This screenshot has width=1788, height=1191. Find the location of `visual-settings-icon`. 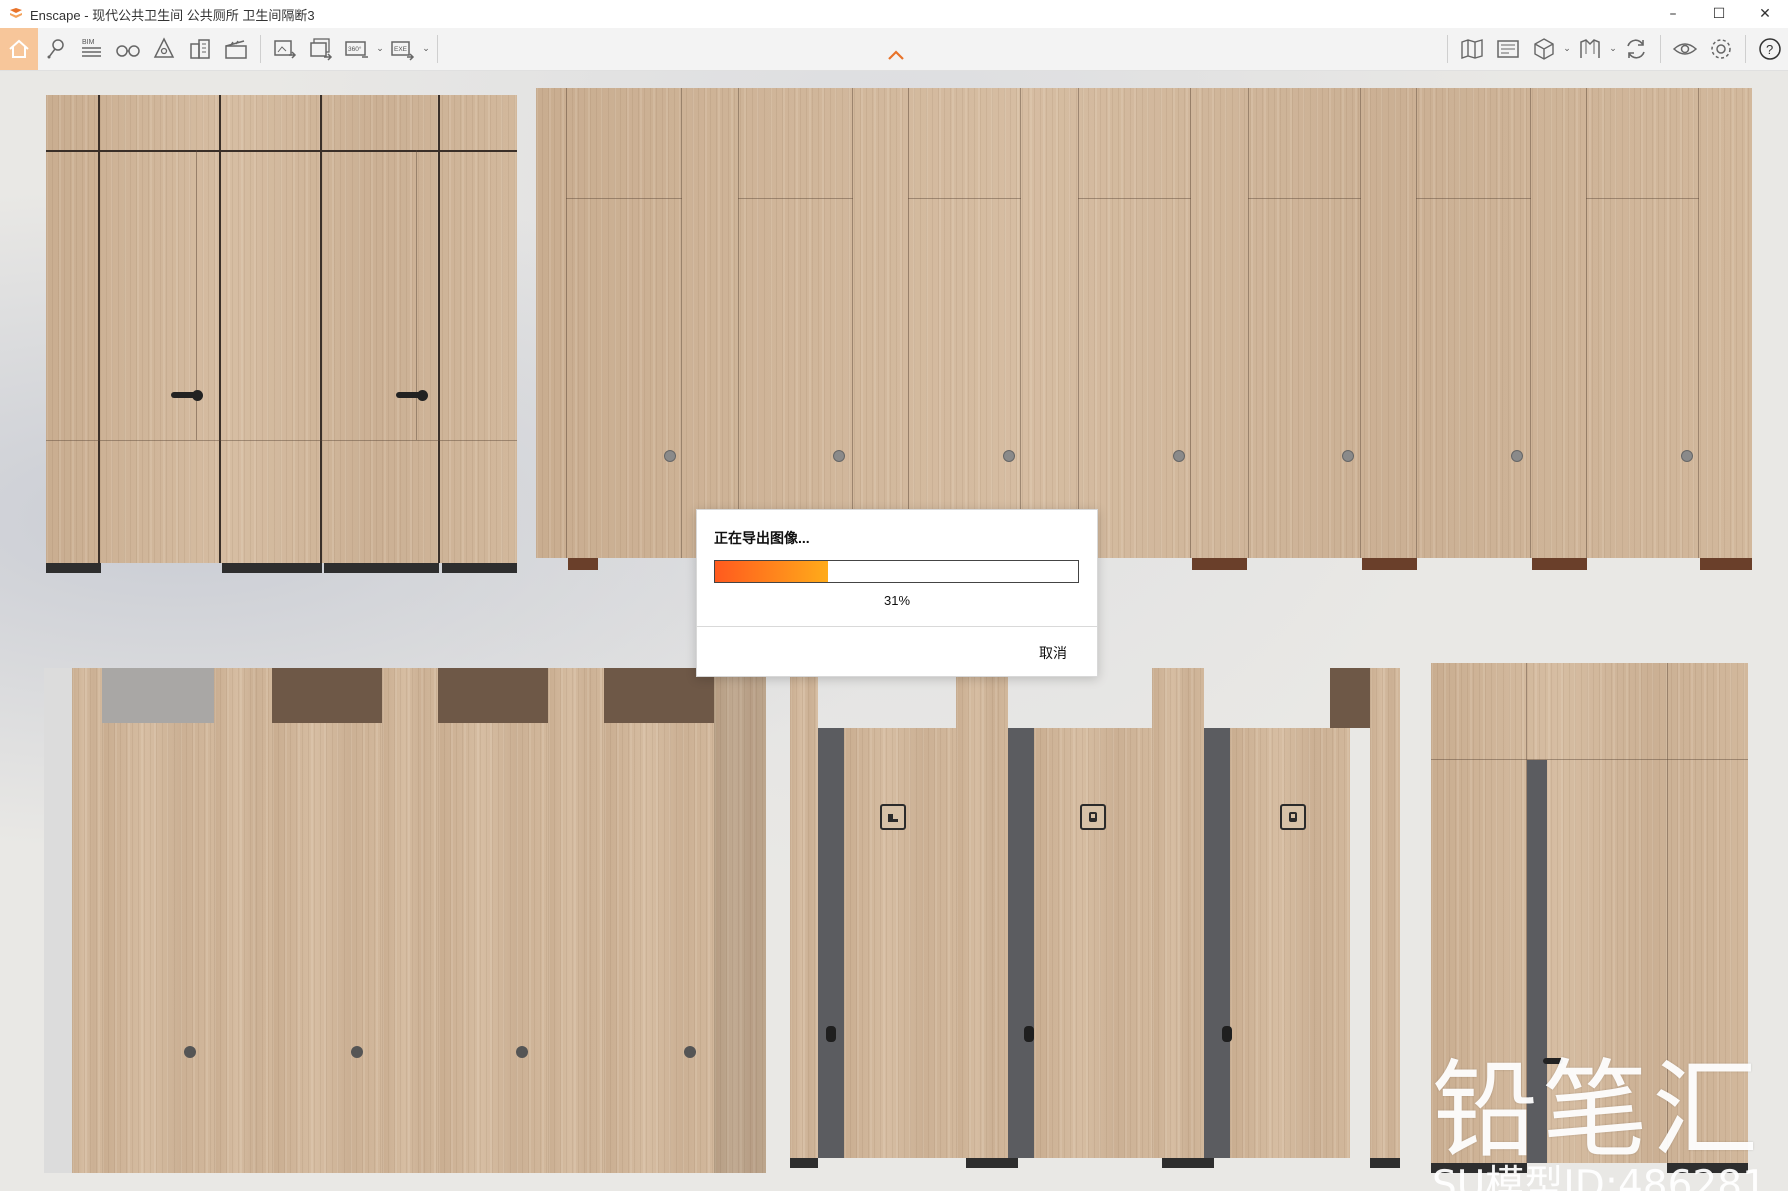

visual-settings-icon is located at coordinates (1685, 49).